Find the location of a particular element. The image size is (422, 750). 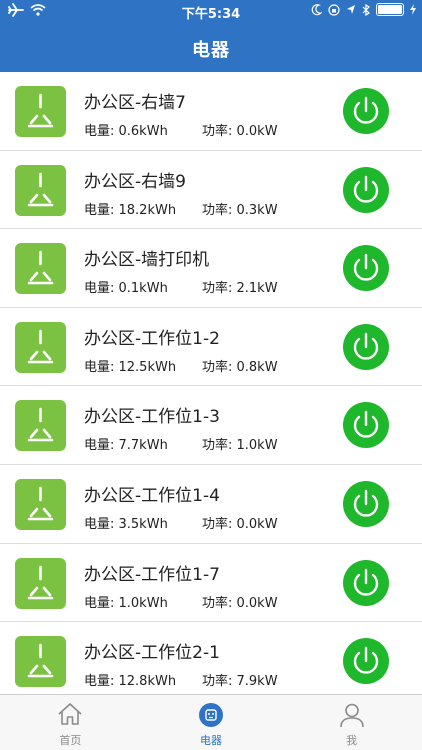

charging-icon is located at coordinates (413, 9).